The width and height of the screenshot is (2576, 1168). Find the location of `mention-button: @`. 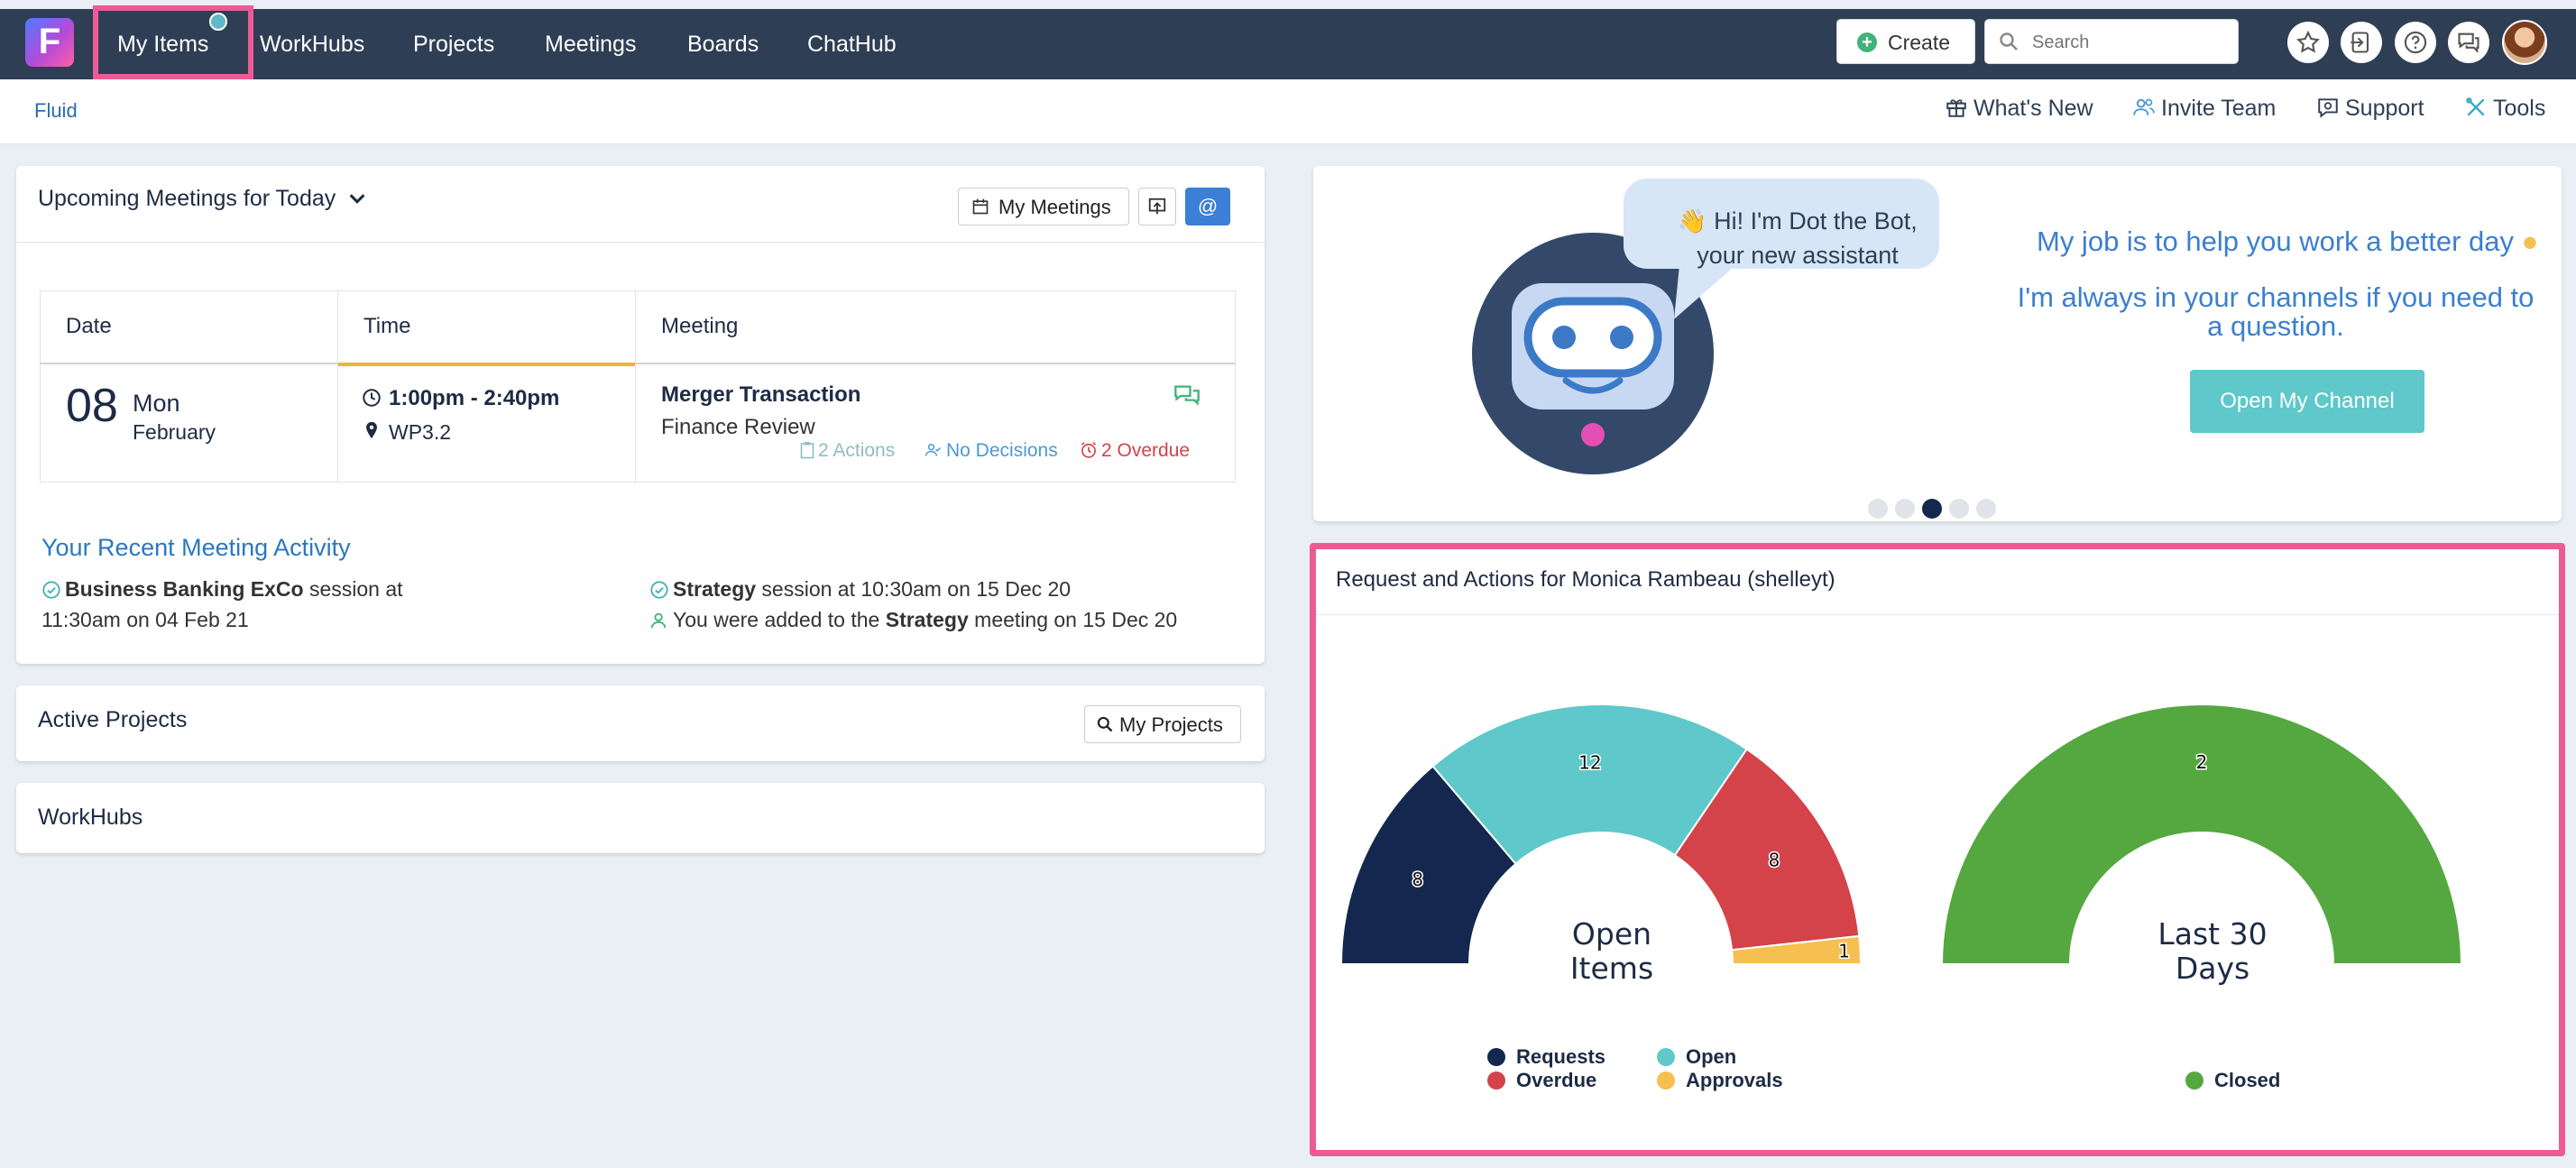

mention-button: @ is located at coordinates (1207, 206).